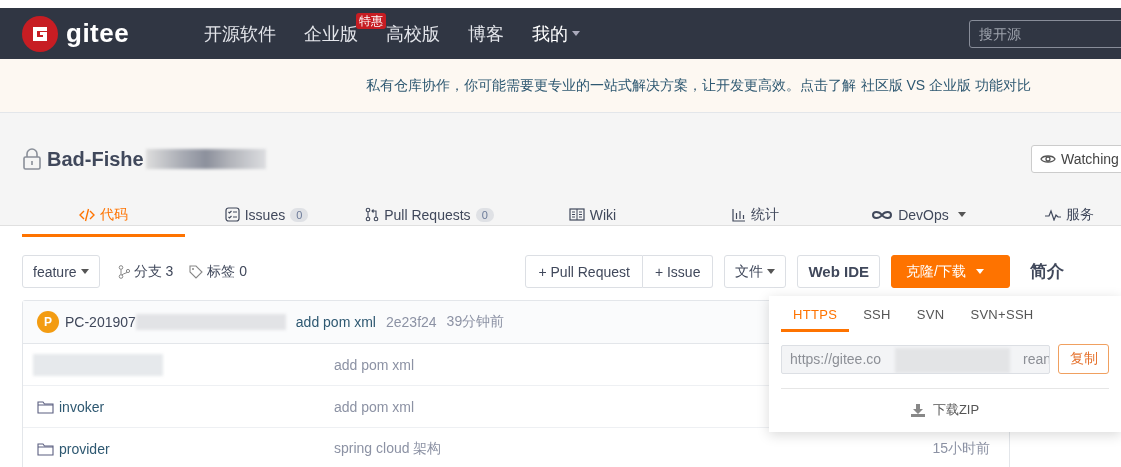 This screenshot has width=1121, height=467. What do you see at coordinates (1048, 159) in the screenshot?
I see `eye-icon` at bounding box center [1048, 159].